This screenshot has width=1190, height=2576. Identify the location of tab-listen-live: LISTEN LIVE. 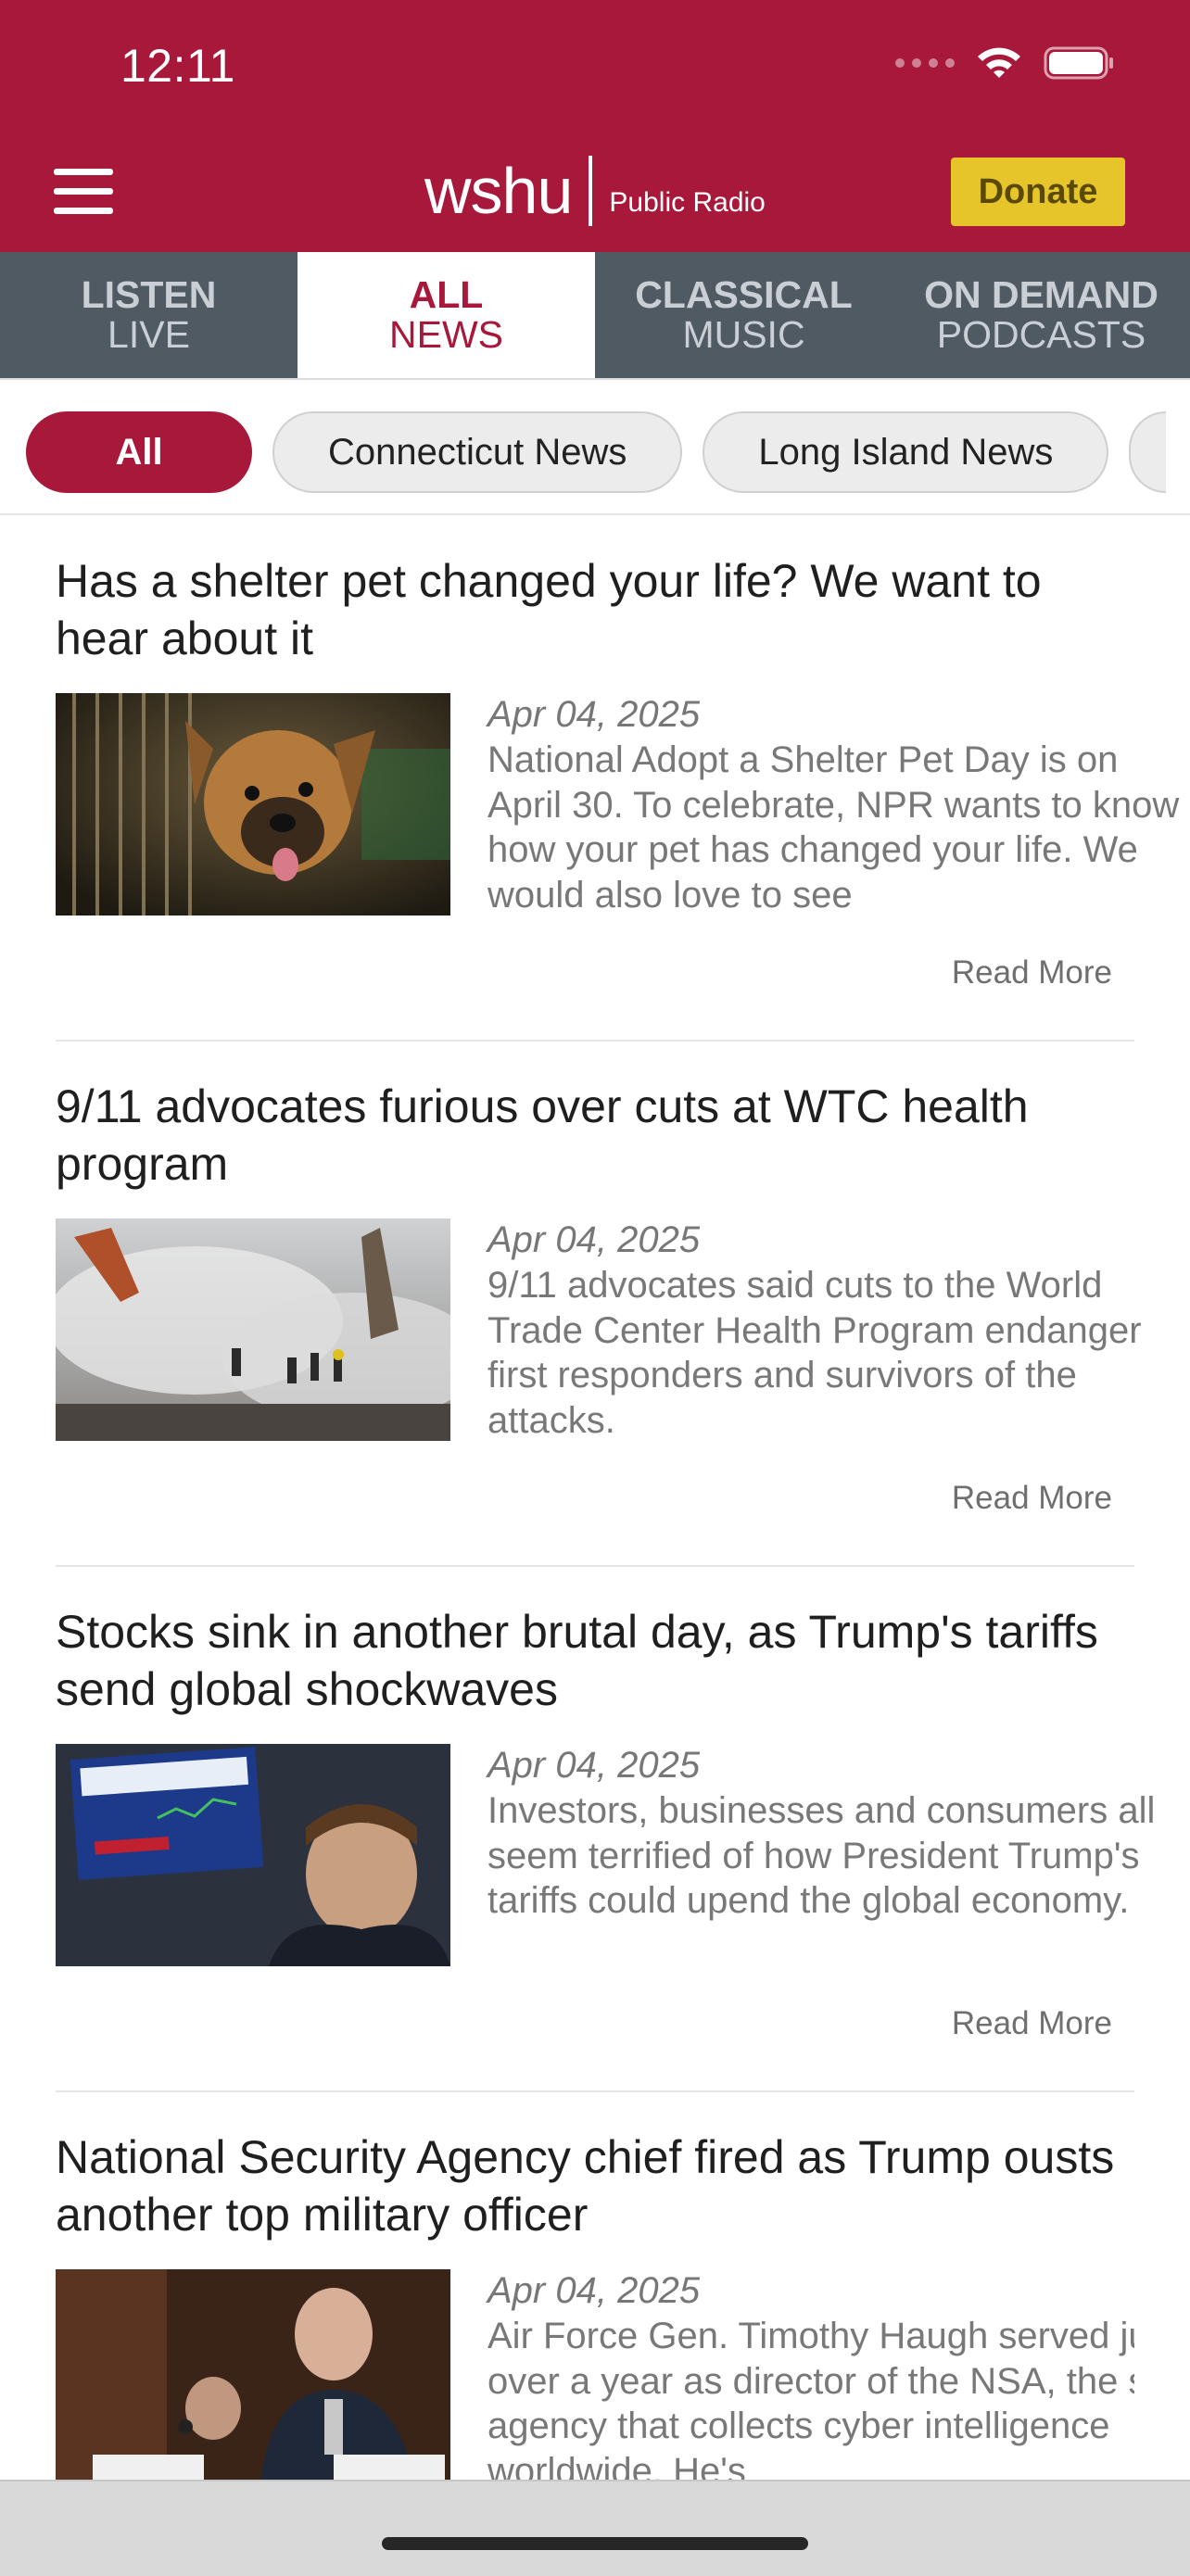
(149, 315).